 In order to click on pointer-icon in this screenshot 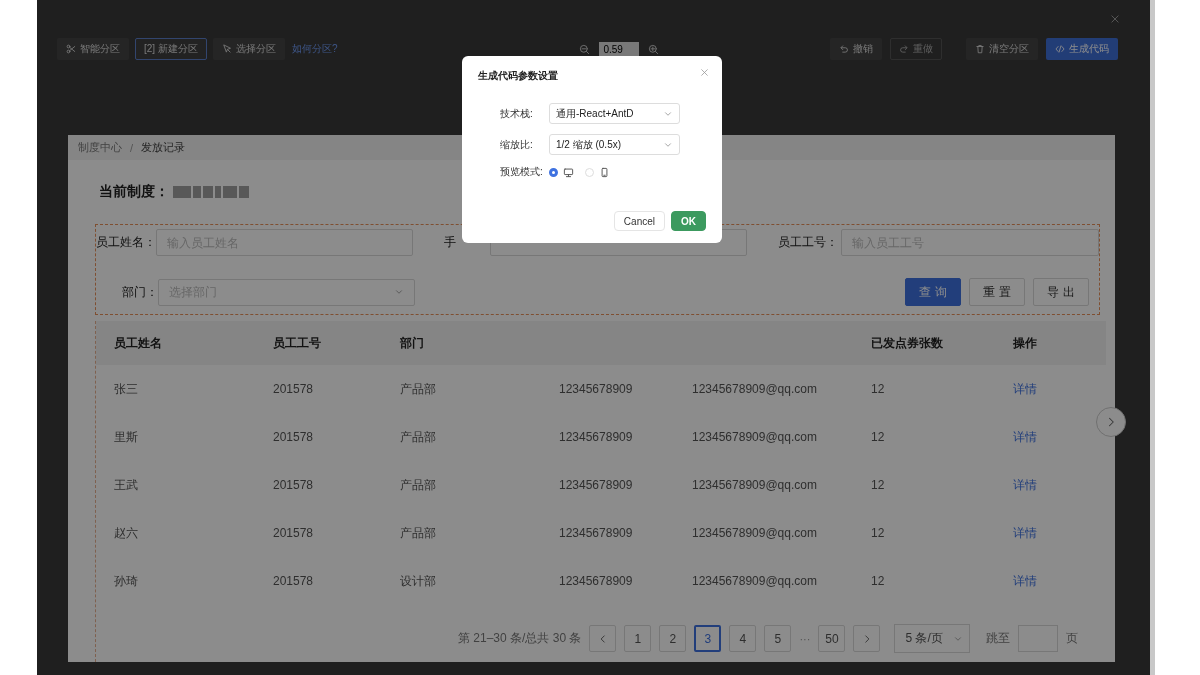, I will do `click(226, 49)`.